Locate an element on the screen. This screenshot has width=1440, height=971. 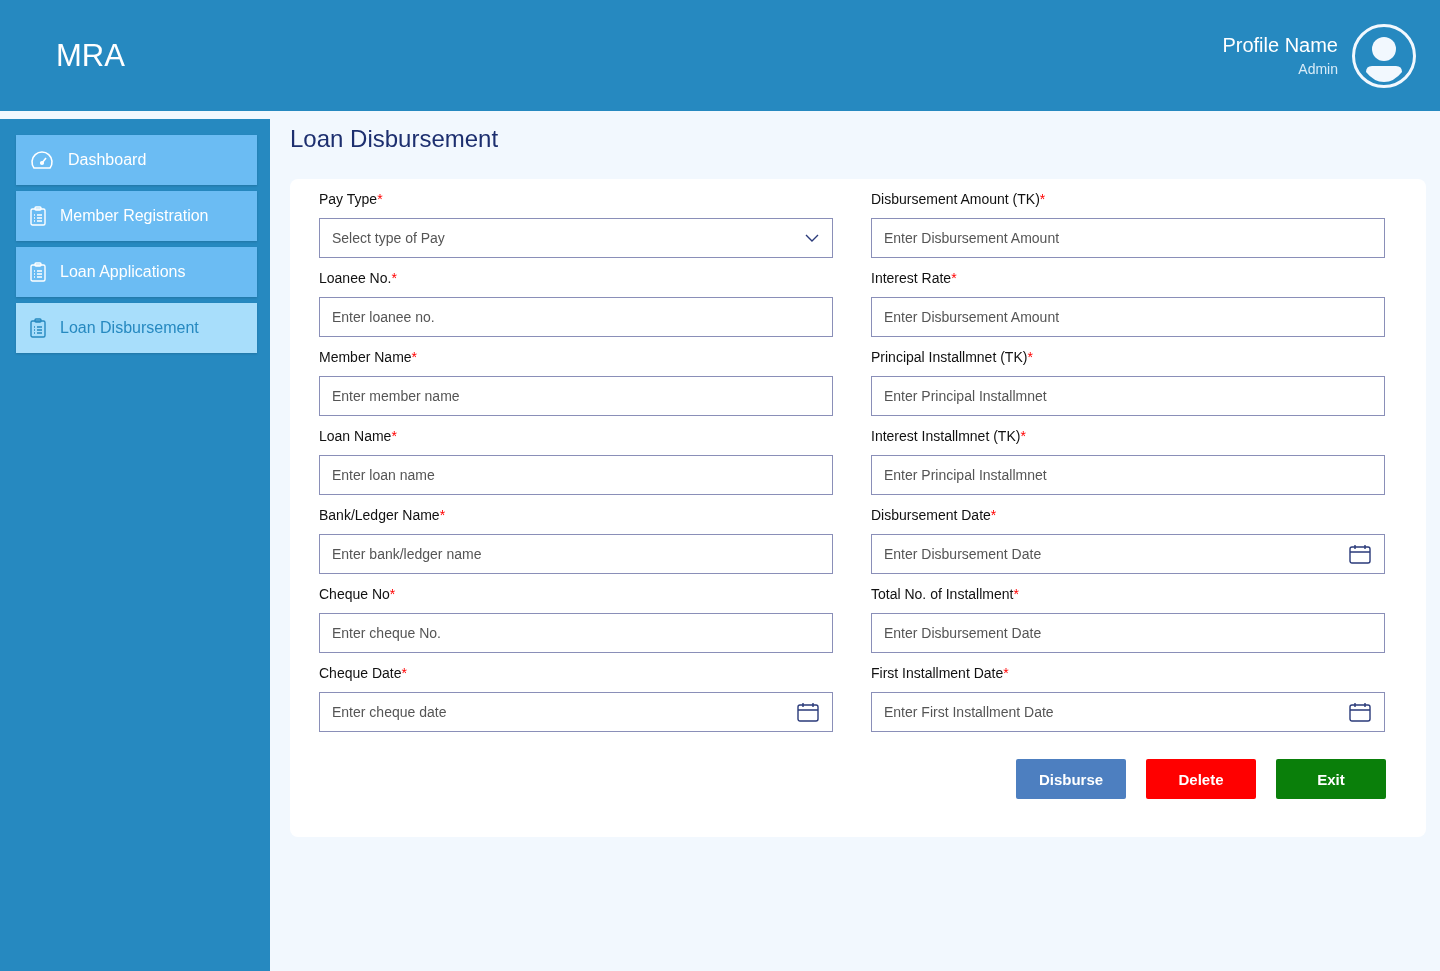
nav-item: Dashboard is located at coordinates (136, 160).